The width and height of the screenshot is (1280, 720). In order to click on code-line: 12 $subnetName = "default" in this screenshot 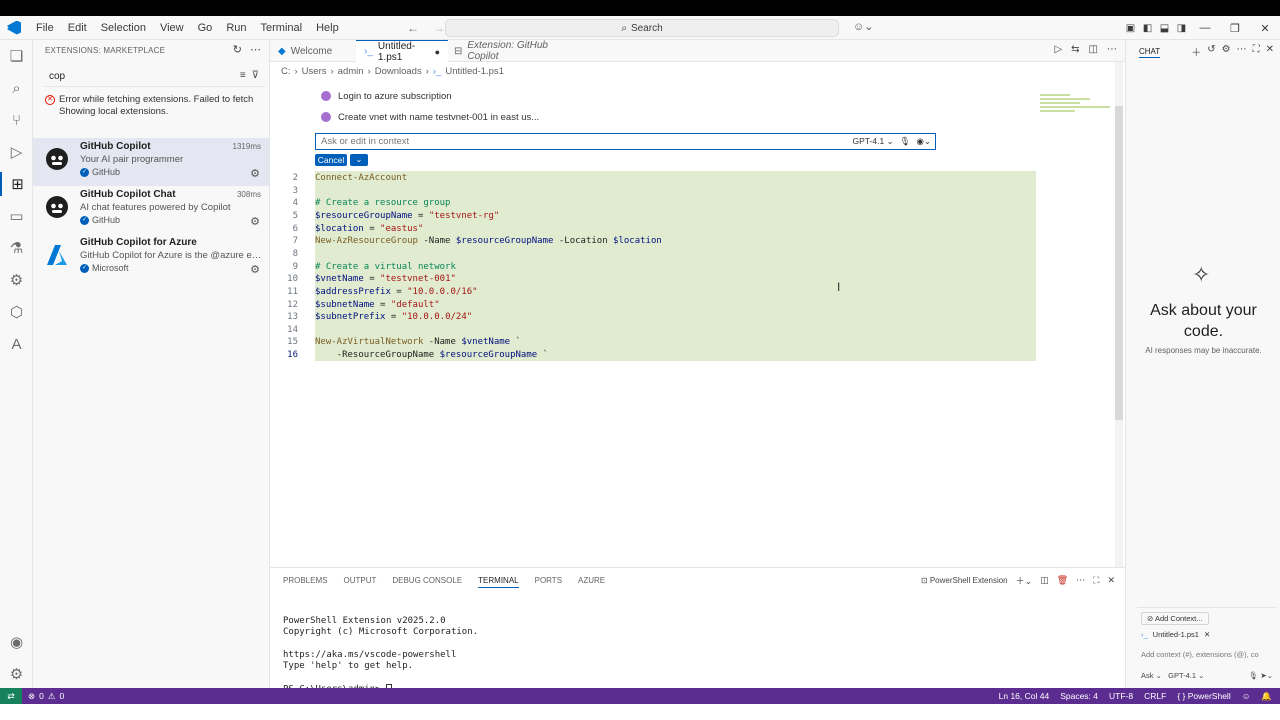, I will do `click(653, 305)`.